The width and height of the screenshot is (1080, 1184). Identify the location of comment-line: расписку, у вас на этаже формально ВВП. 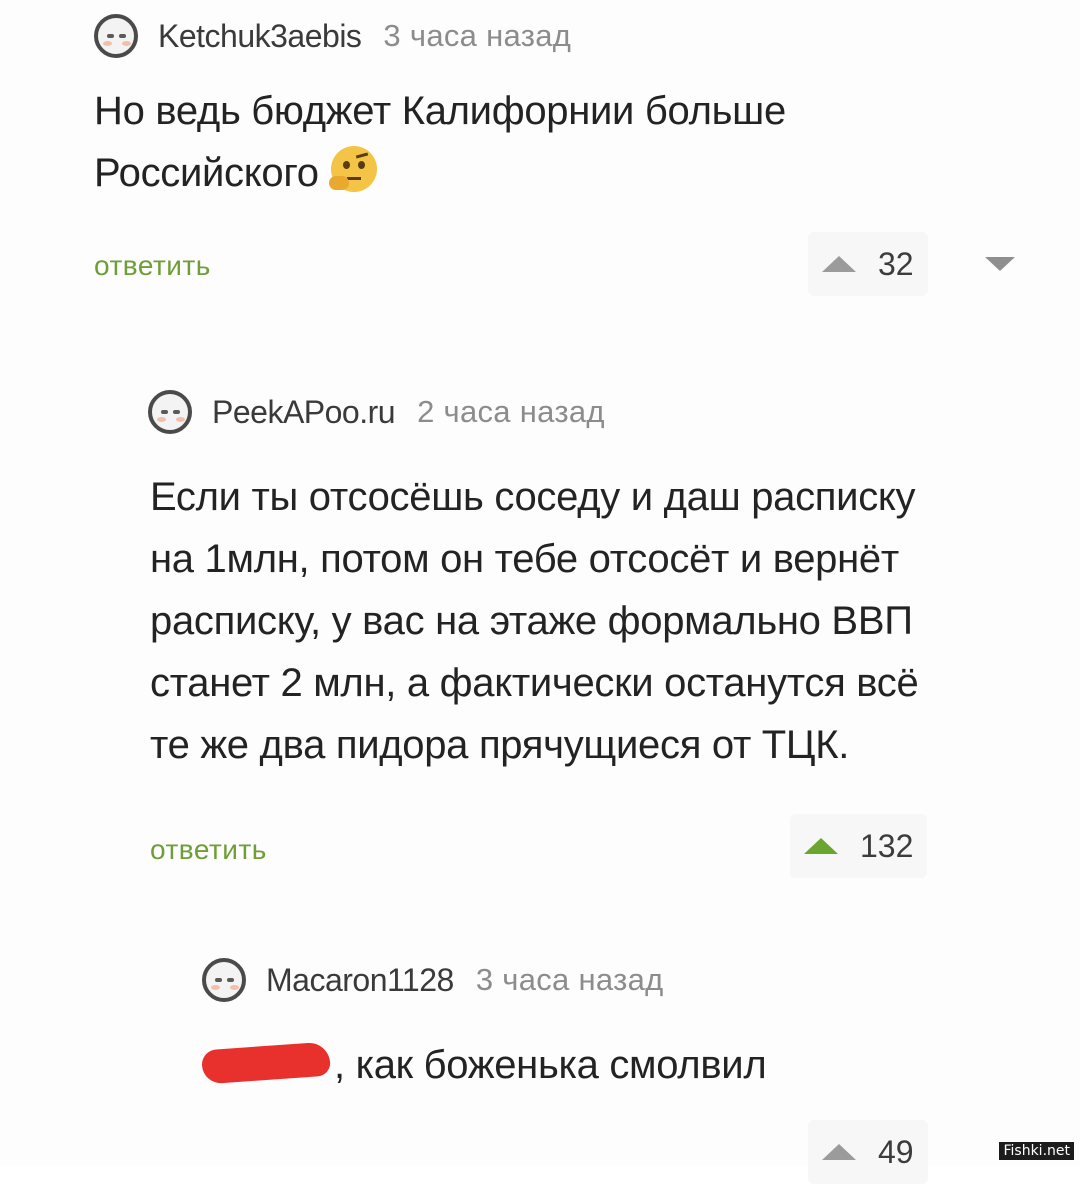
(531, 621).